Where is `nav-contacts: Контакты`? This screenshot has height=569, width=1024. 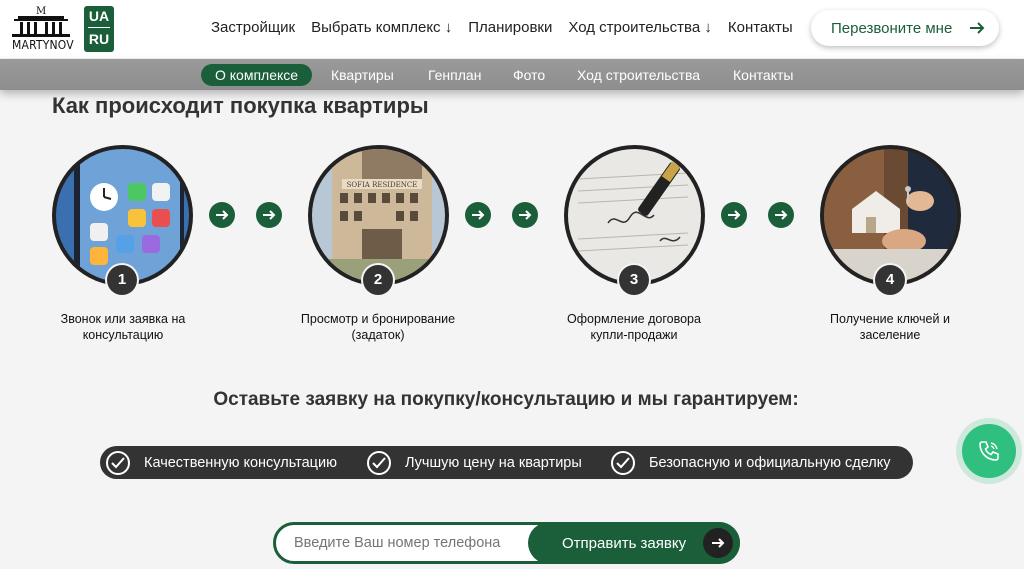 nav-contacts: Контакты is located at coordinates (760, 27).